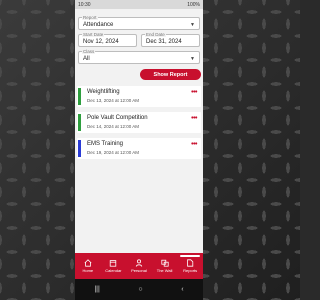 This screenshot has height=300, width=320. I want to click on end-date-value: Dec 31, 2024, so click(164, 42).